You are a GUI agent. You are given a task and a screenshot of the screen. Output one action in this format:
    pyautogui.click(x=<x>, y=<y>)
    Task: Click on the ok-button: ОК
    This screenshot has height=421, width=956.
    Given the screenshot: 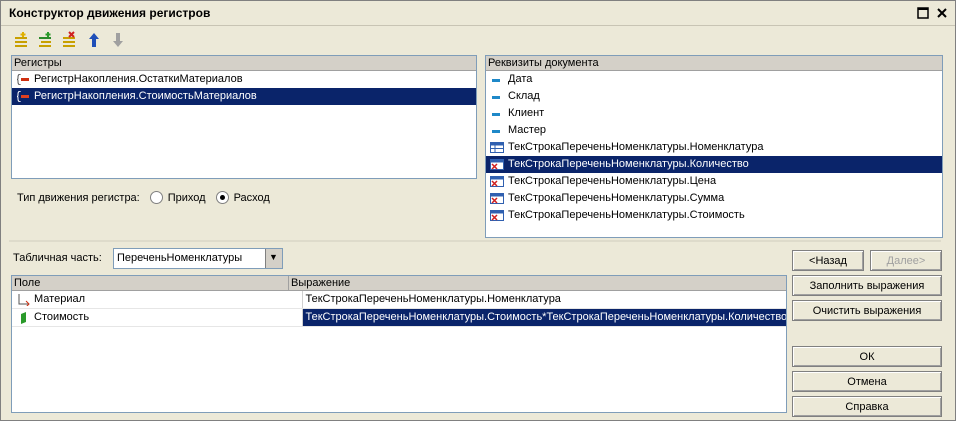 What is the action you would take?
    pyautogui.click(x=867, y=356)
    